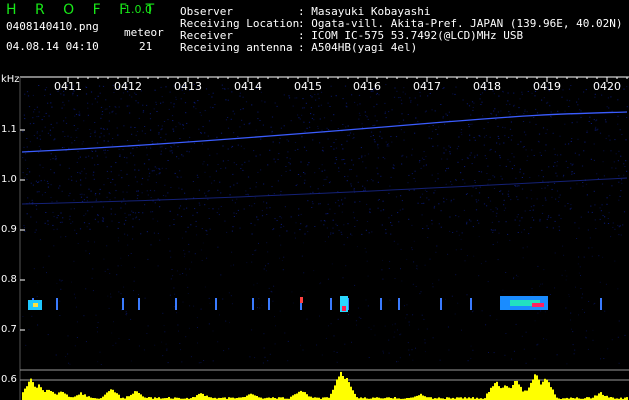 The width and height of the screenshot is (629, 400). I want to click on time-tick-label: 0415, so click(308, 86).